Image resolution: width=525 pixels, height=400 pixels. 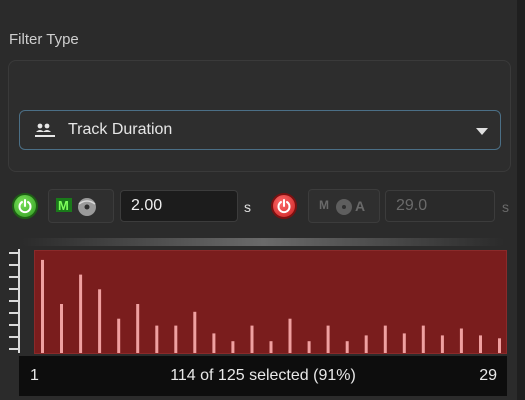 I want to click on selection-status: 114 of 125 selected (91%), so click(x=263, y=375).